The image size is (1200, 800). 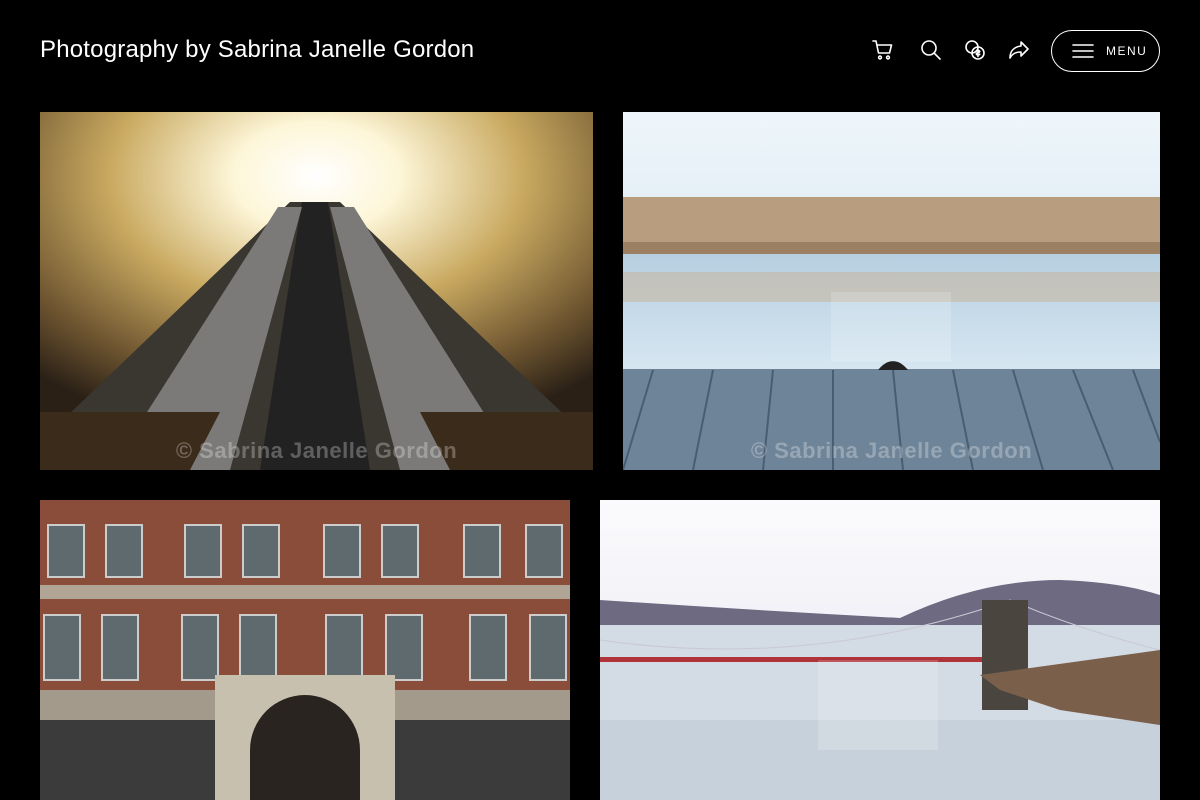 What do you see at coordinates (975, 50) in the screenshot?
I see `currency-icon` at bounding box center [975, 50].